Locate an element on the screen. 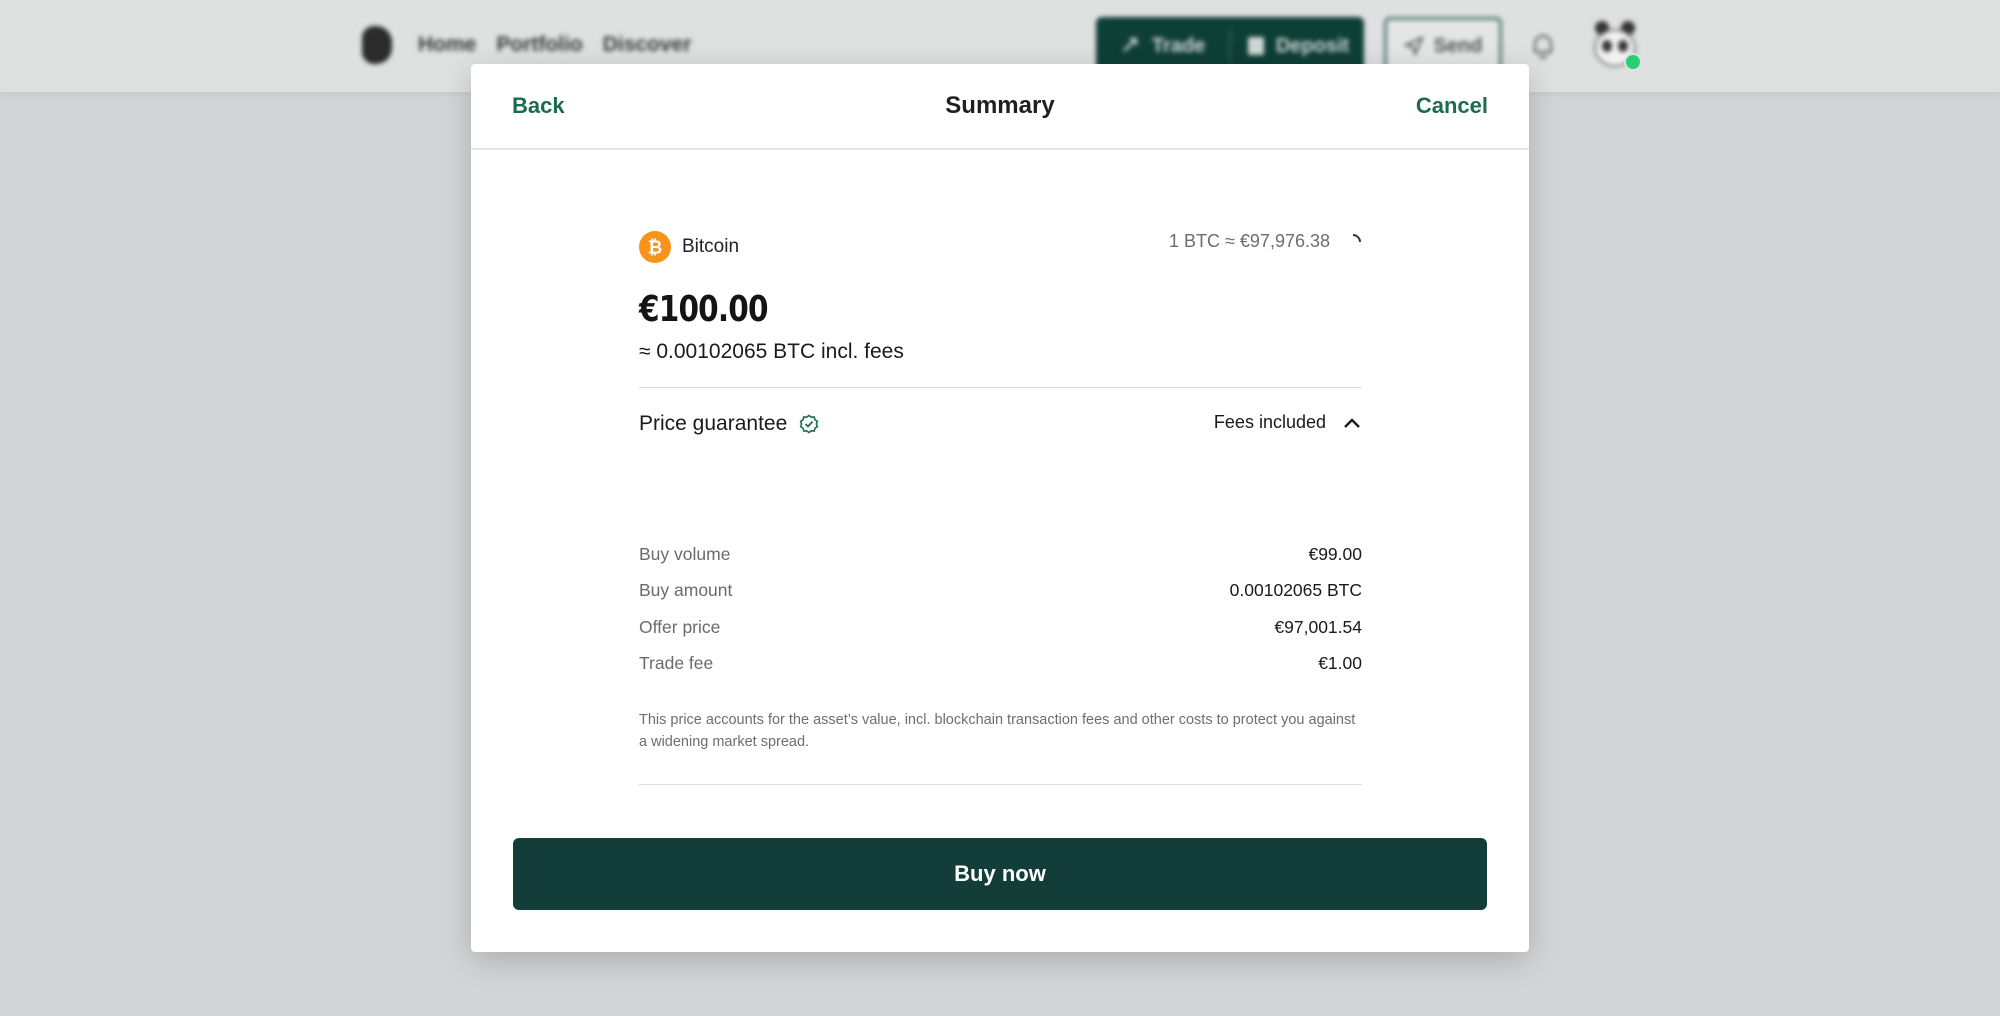 The width and height of the screenshot is (2000, 1016). trade-button: Trade is located at coordinates (1162, 46).